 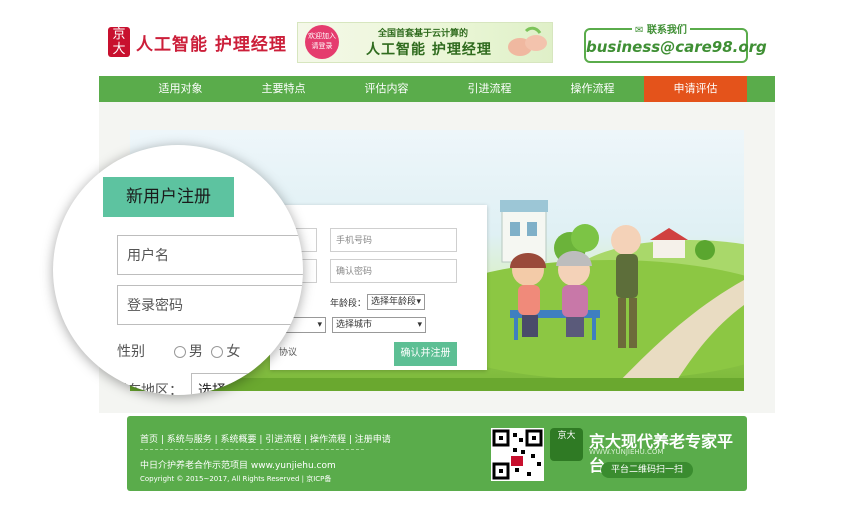 I want to click on male-radio, so click(x=179, y=352).